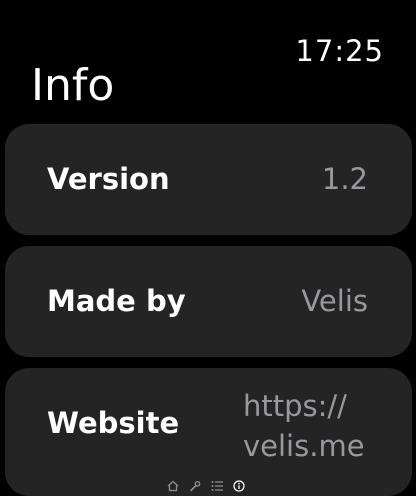  I want to click on status-time: 17:25, so click(339, 51).